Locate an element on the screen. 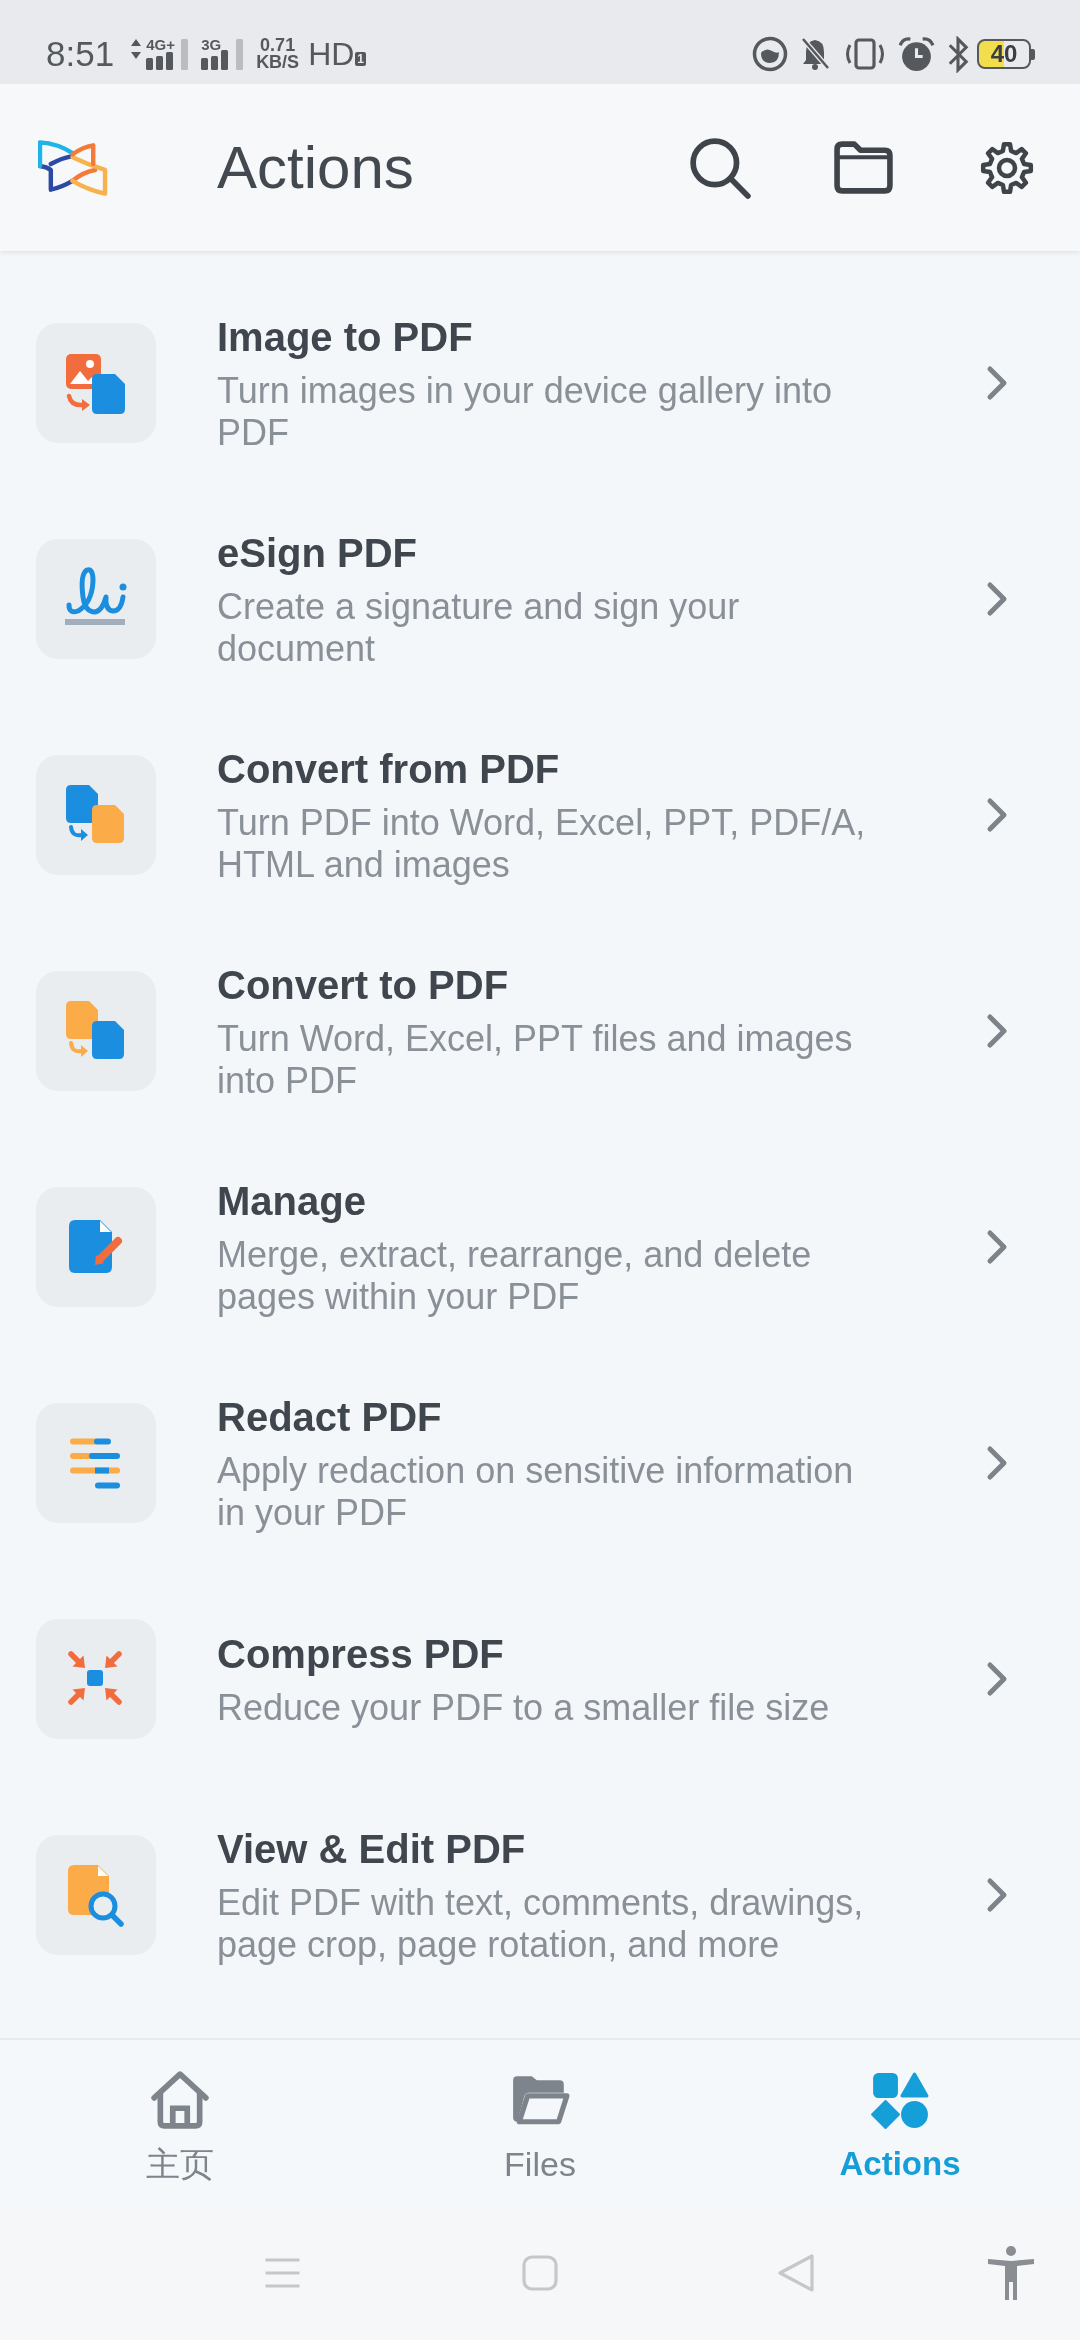  data-arrows-icon is located at coordinates (136, 49).